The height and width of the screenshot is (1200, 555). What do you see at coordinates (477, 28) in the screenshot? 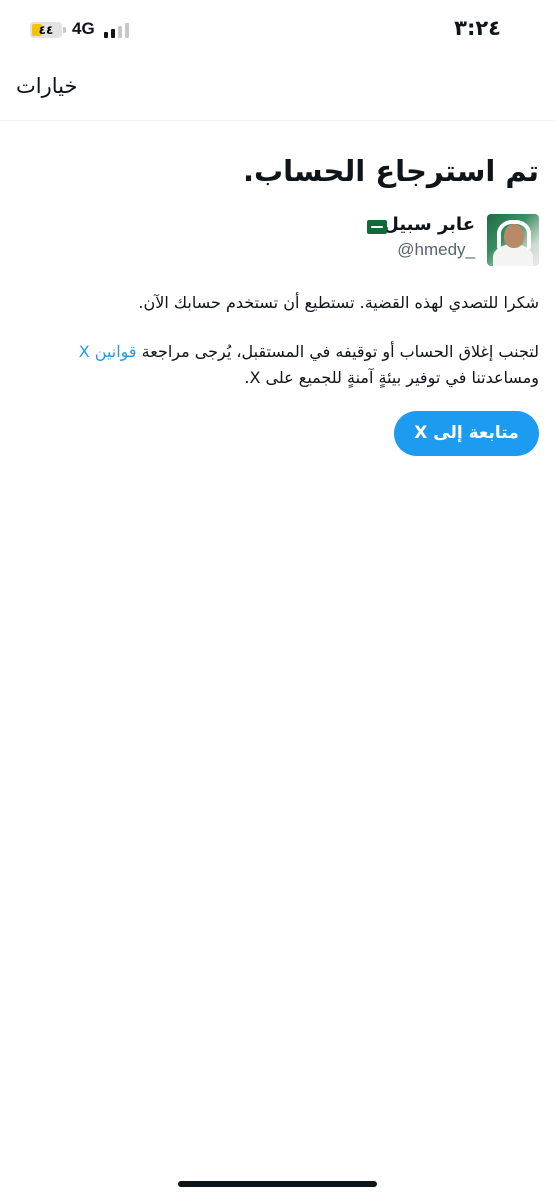
I see `status-time: ٣:٢٤` at bounding box center [477, 28].